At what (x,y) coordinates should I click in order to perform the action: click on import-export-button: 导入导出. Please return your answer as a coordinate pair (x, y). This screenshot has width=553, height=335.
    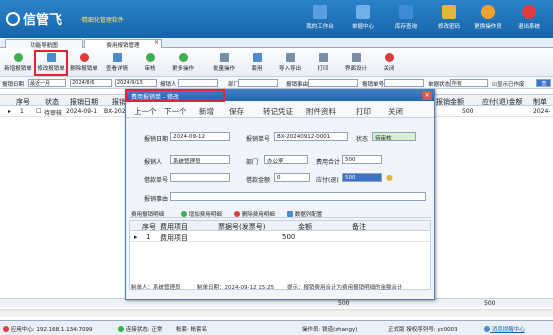
    Looking at the image, I should click on (290, 63).